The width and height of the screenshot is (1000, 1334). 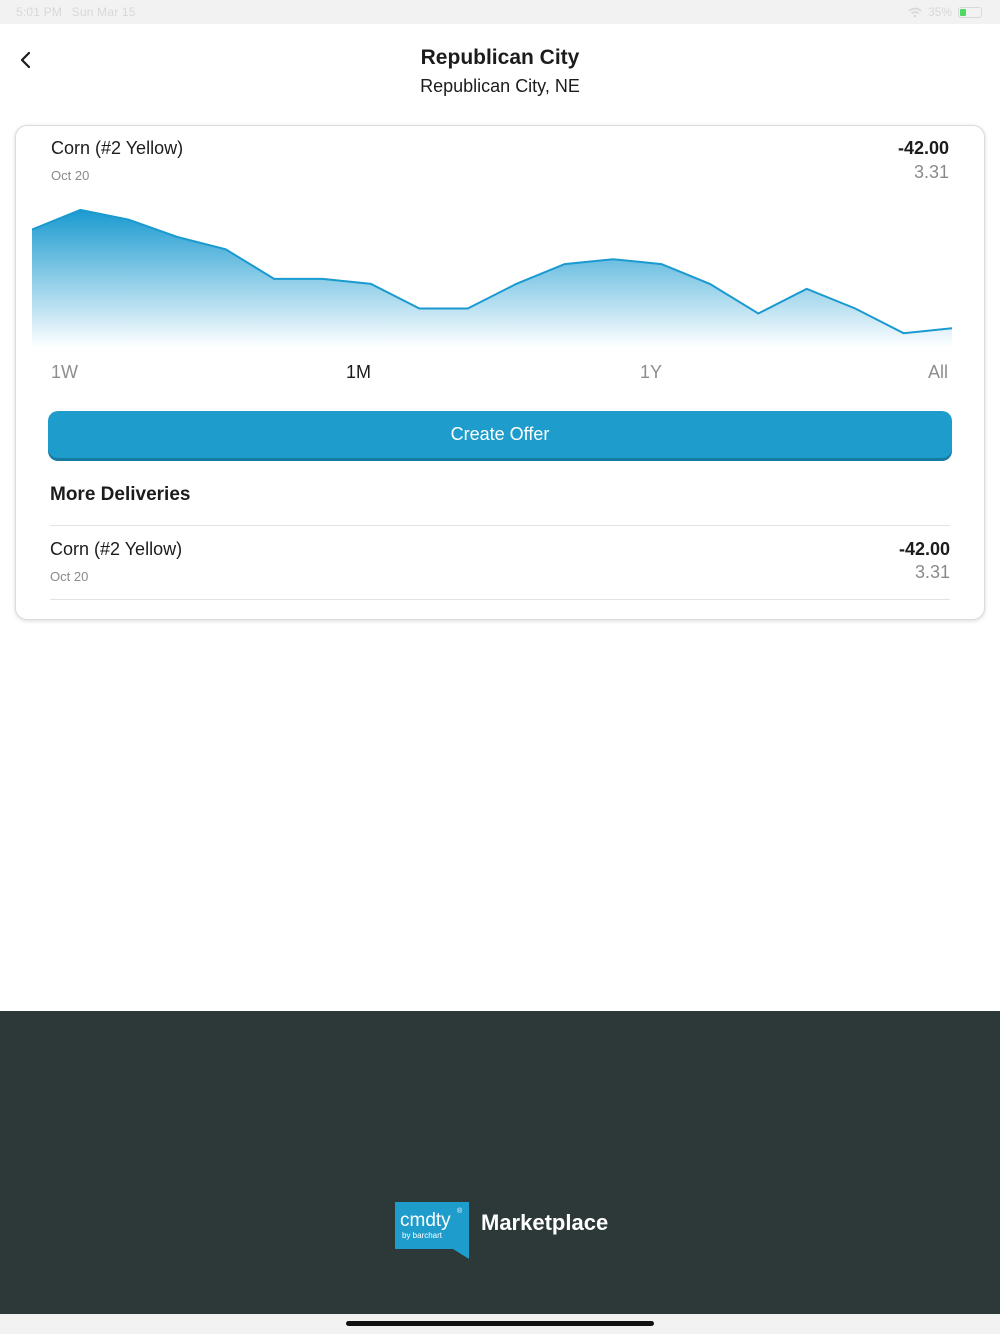 What do you see at coordinates (651, 372) in the screenshot?
I see `tab-range-1y: 1Y` at bounding box center [651, 372].